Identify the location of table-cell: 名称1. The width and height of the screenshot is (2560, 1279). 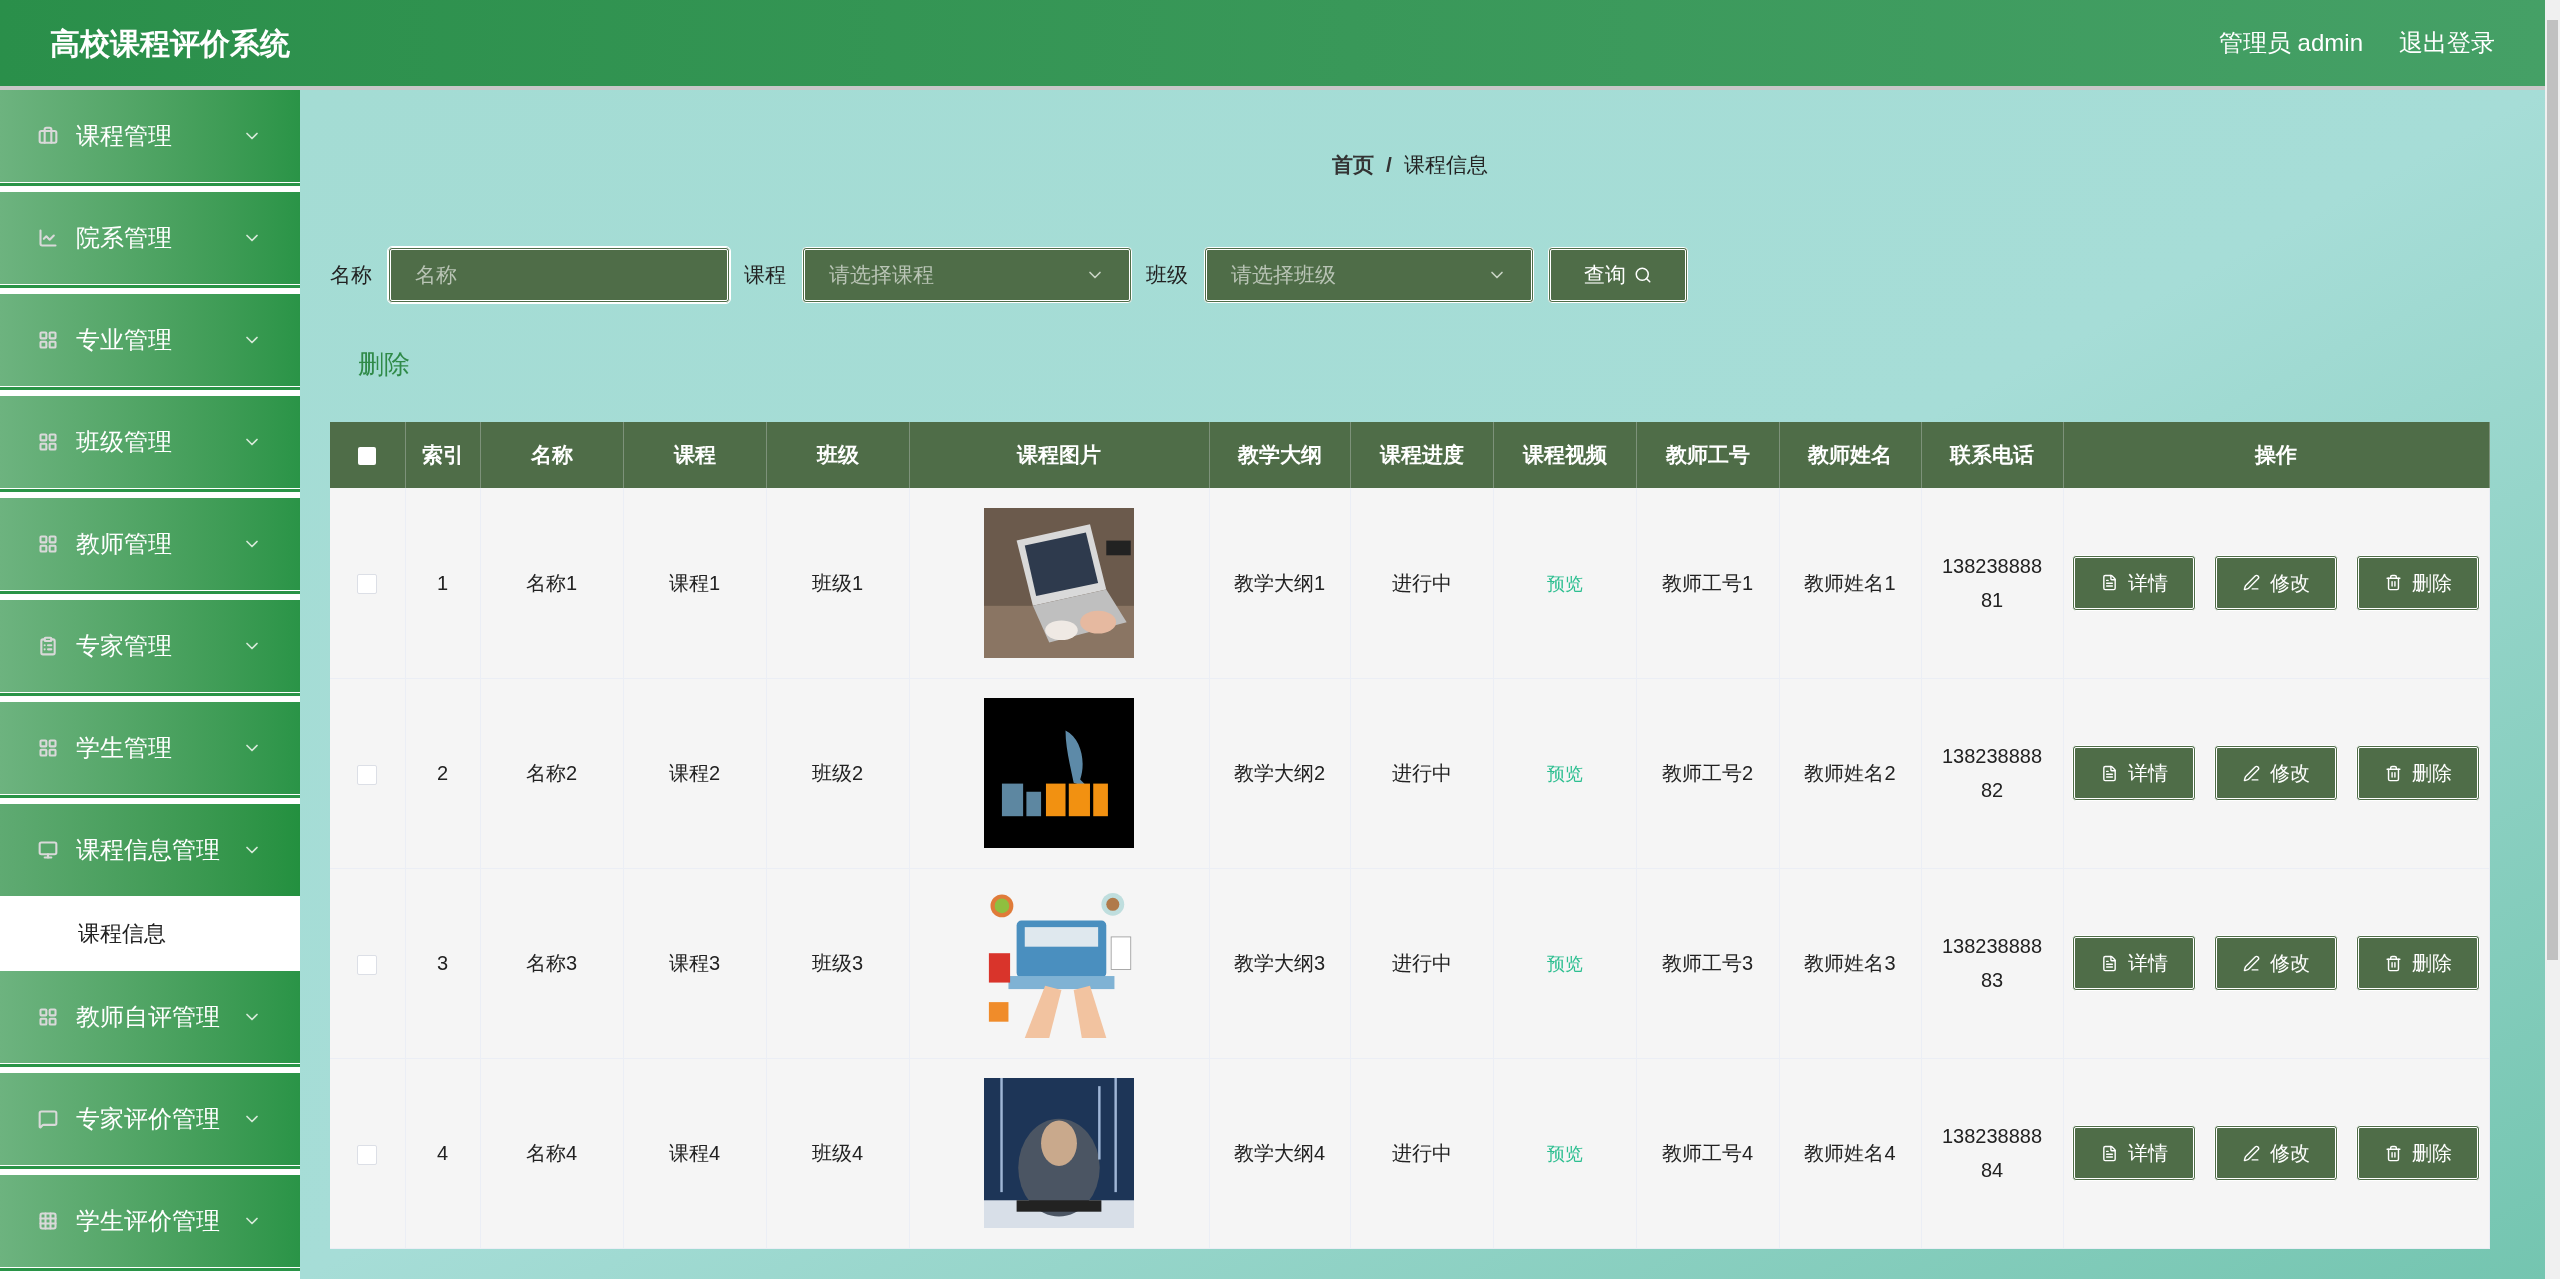
(551, 583).